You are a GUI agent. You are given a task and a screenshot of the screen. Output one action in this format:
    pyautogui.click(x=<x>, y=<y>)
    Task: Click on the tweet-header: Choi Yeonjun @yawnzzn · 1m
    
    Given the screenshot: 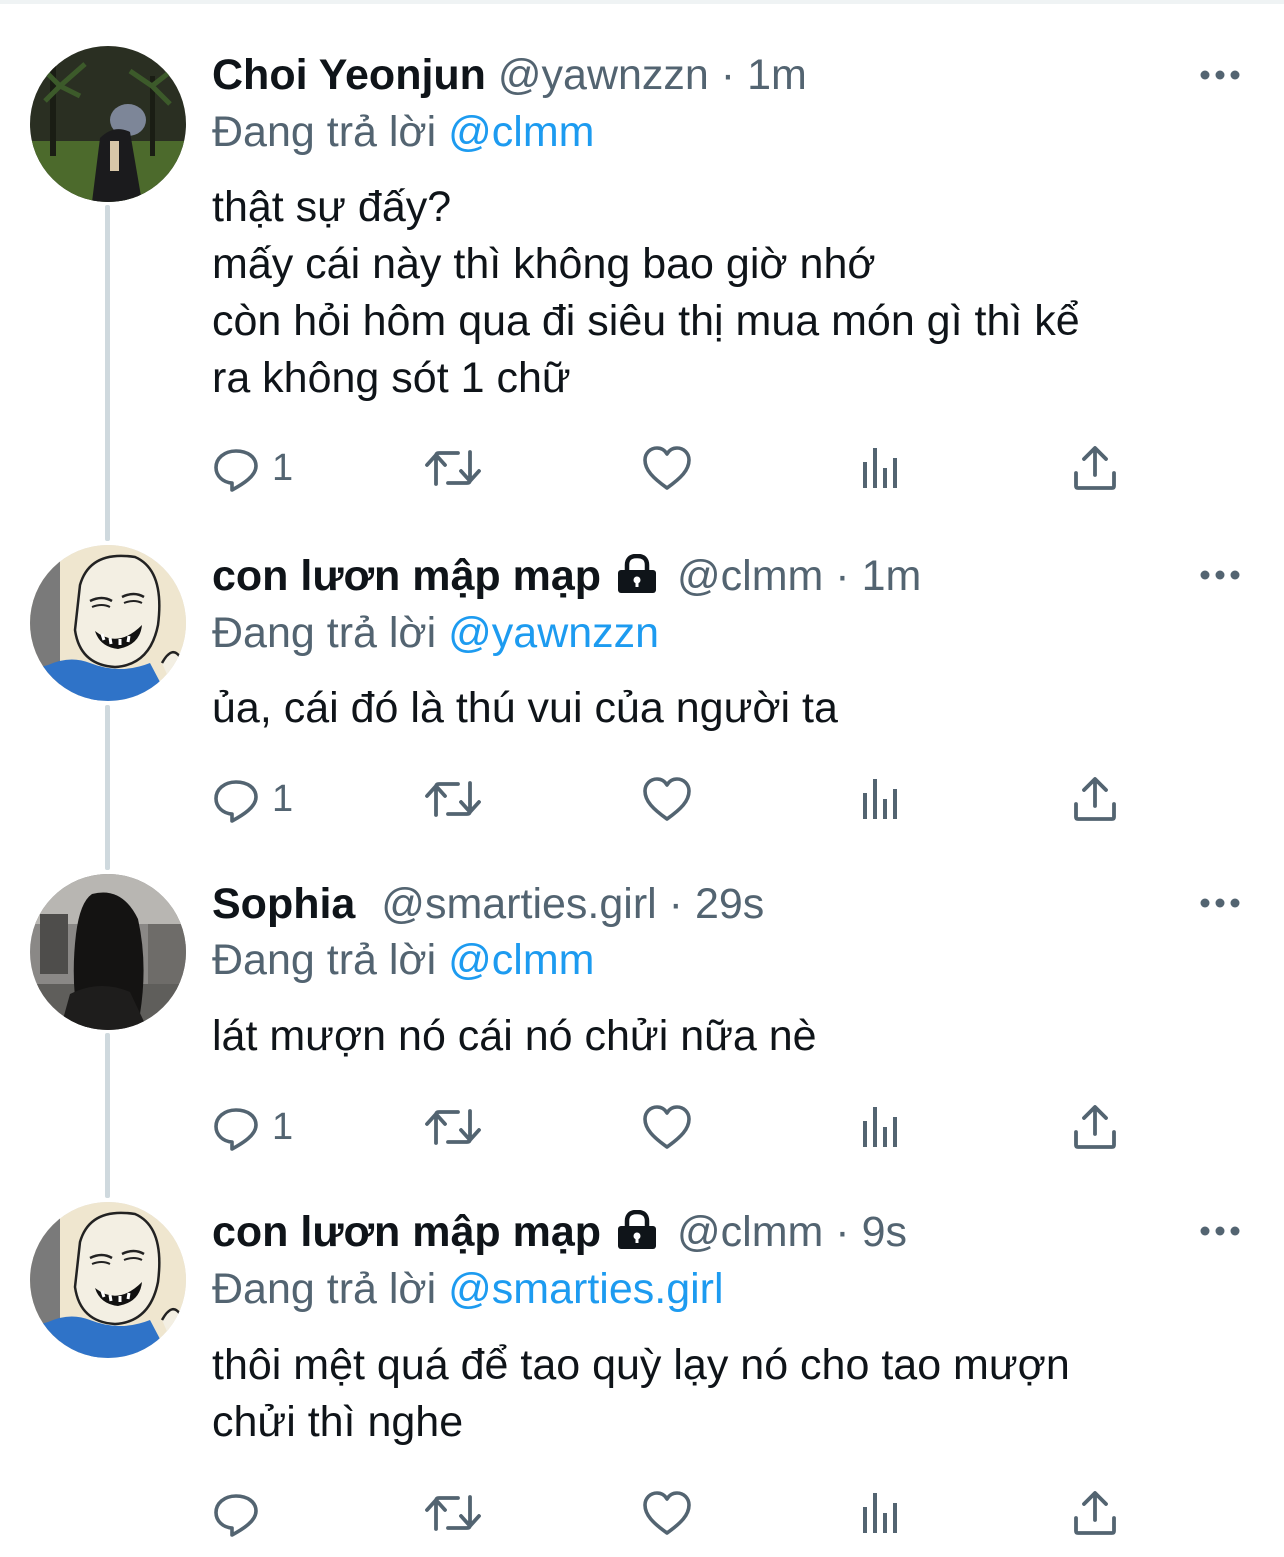 What is the action you would take?
    pyautogui.click(x=509, y=75)
    